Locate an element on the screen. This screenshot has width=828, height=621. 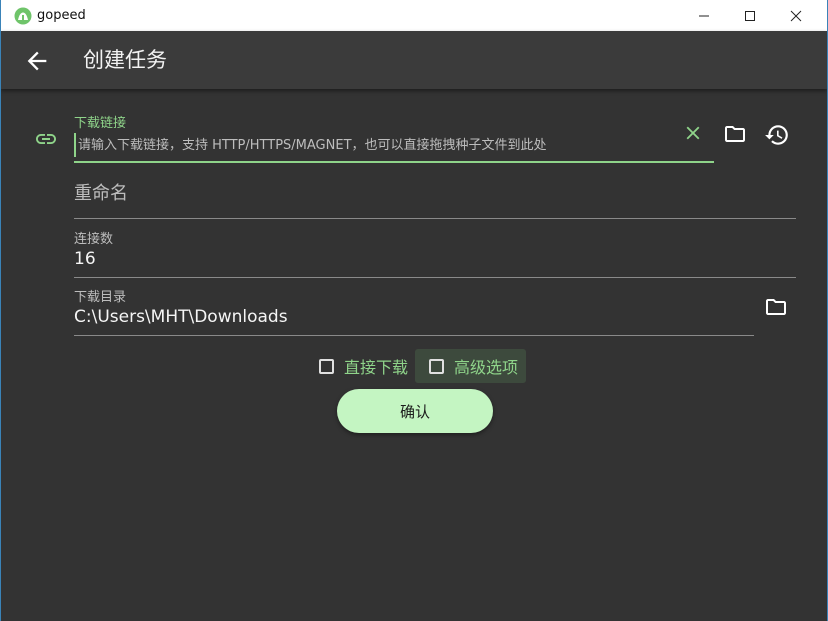
select-directory-button is located at coordinates (776, 307).